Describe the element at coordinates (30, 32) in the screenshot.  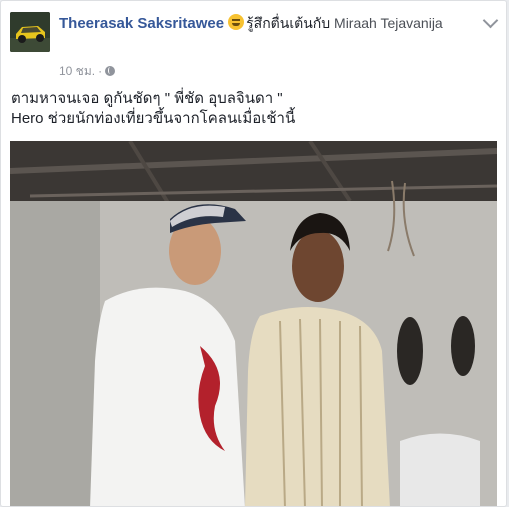
I see `author-avatar` at that location.